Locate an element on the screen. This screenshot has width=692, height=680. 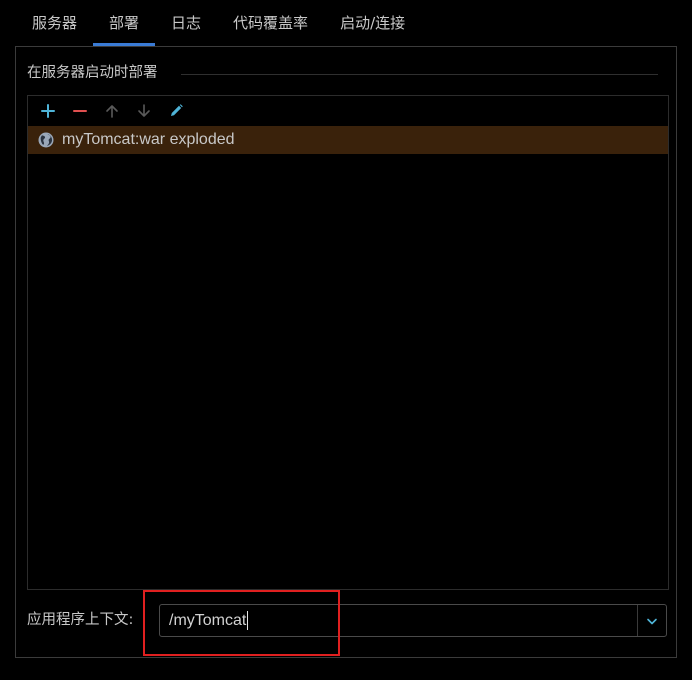
add-button is located at coordinates (48, 111).